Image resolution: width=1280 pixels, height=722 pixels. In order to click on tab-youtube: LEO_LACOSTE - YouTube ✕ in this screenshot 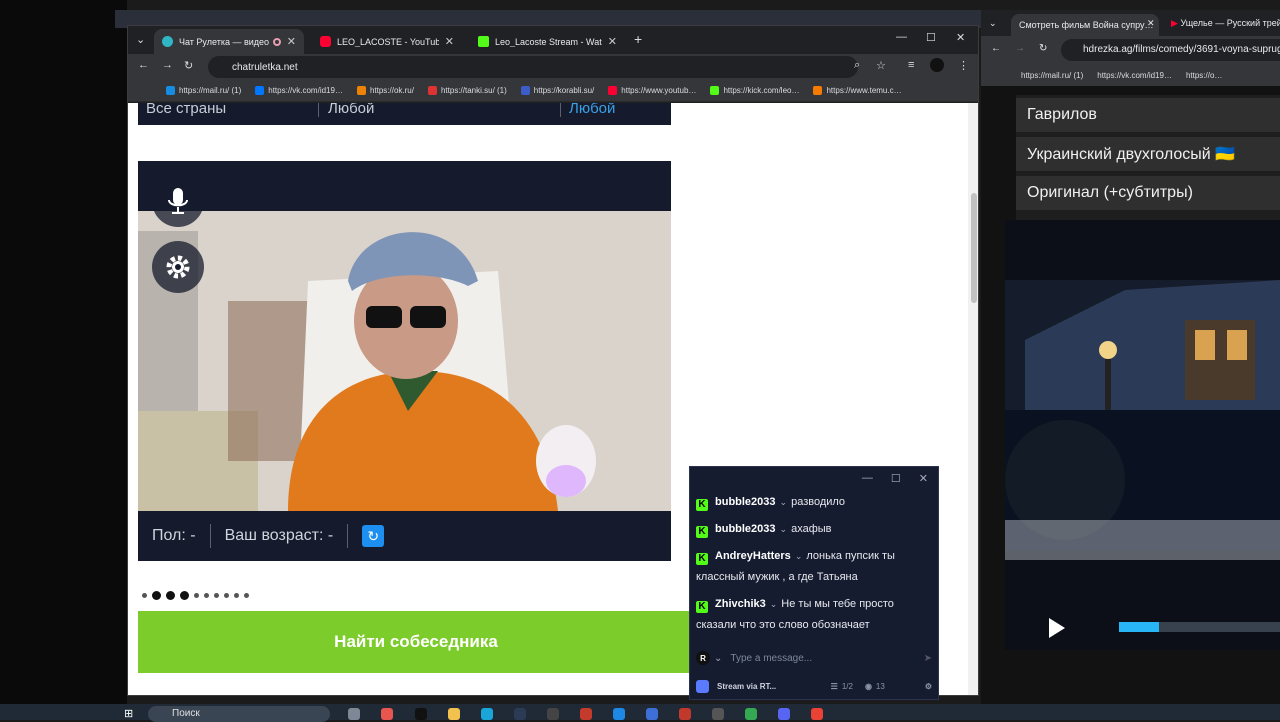, I will do `click(387, 41)`.